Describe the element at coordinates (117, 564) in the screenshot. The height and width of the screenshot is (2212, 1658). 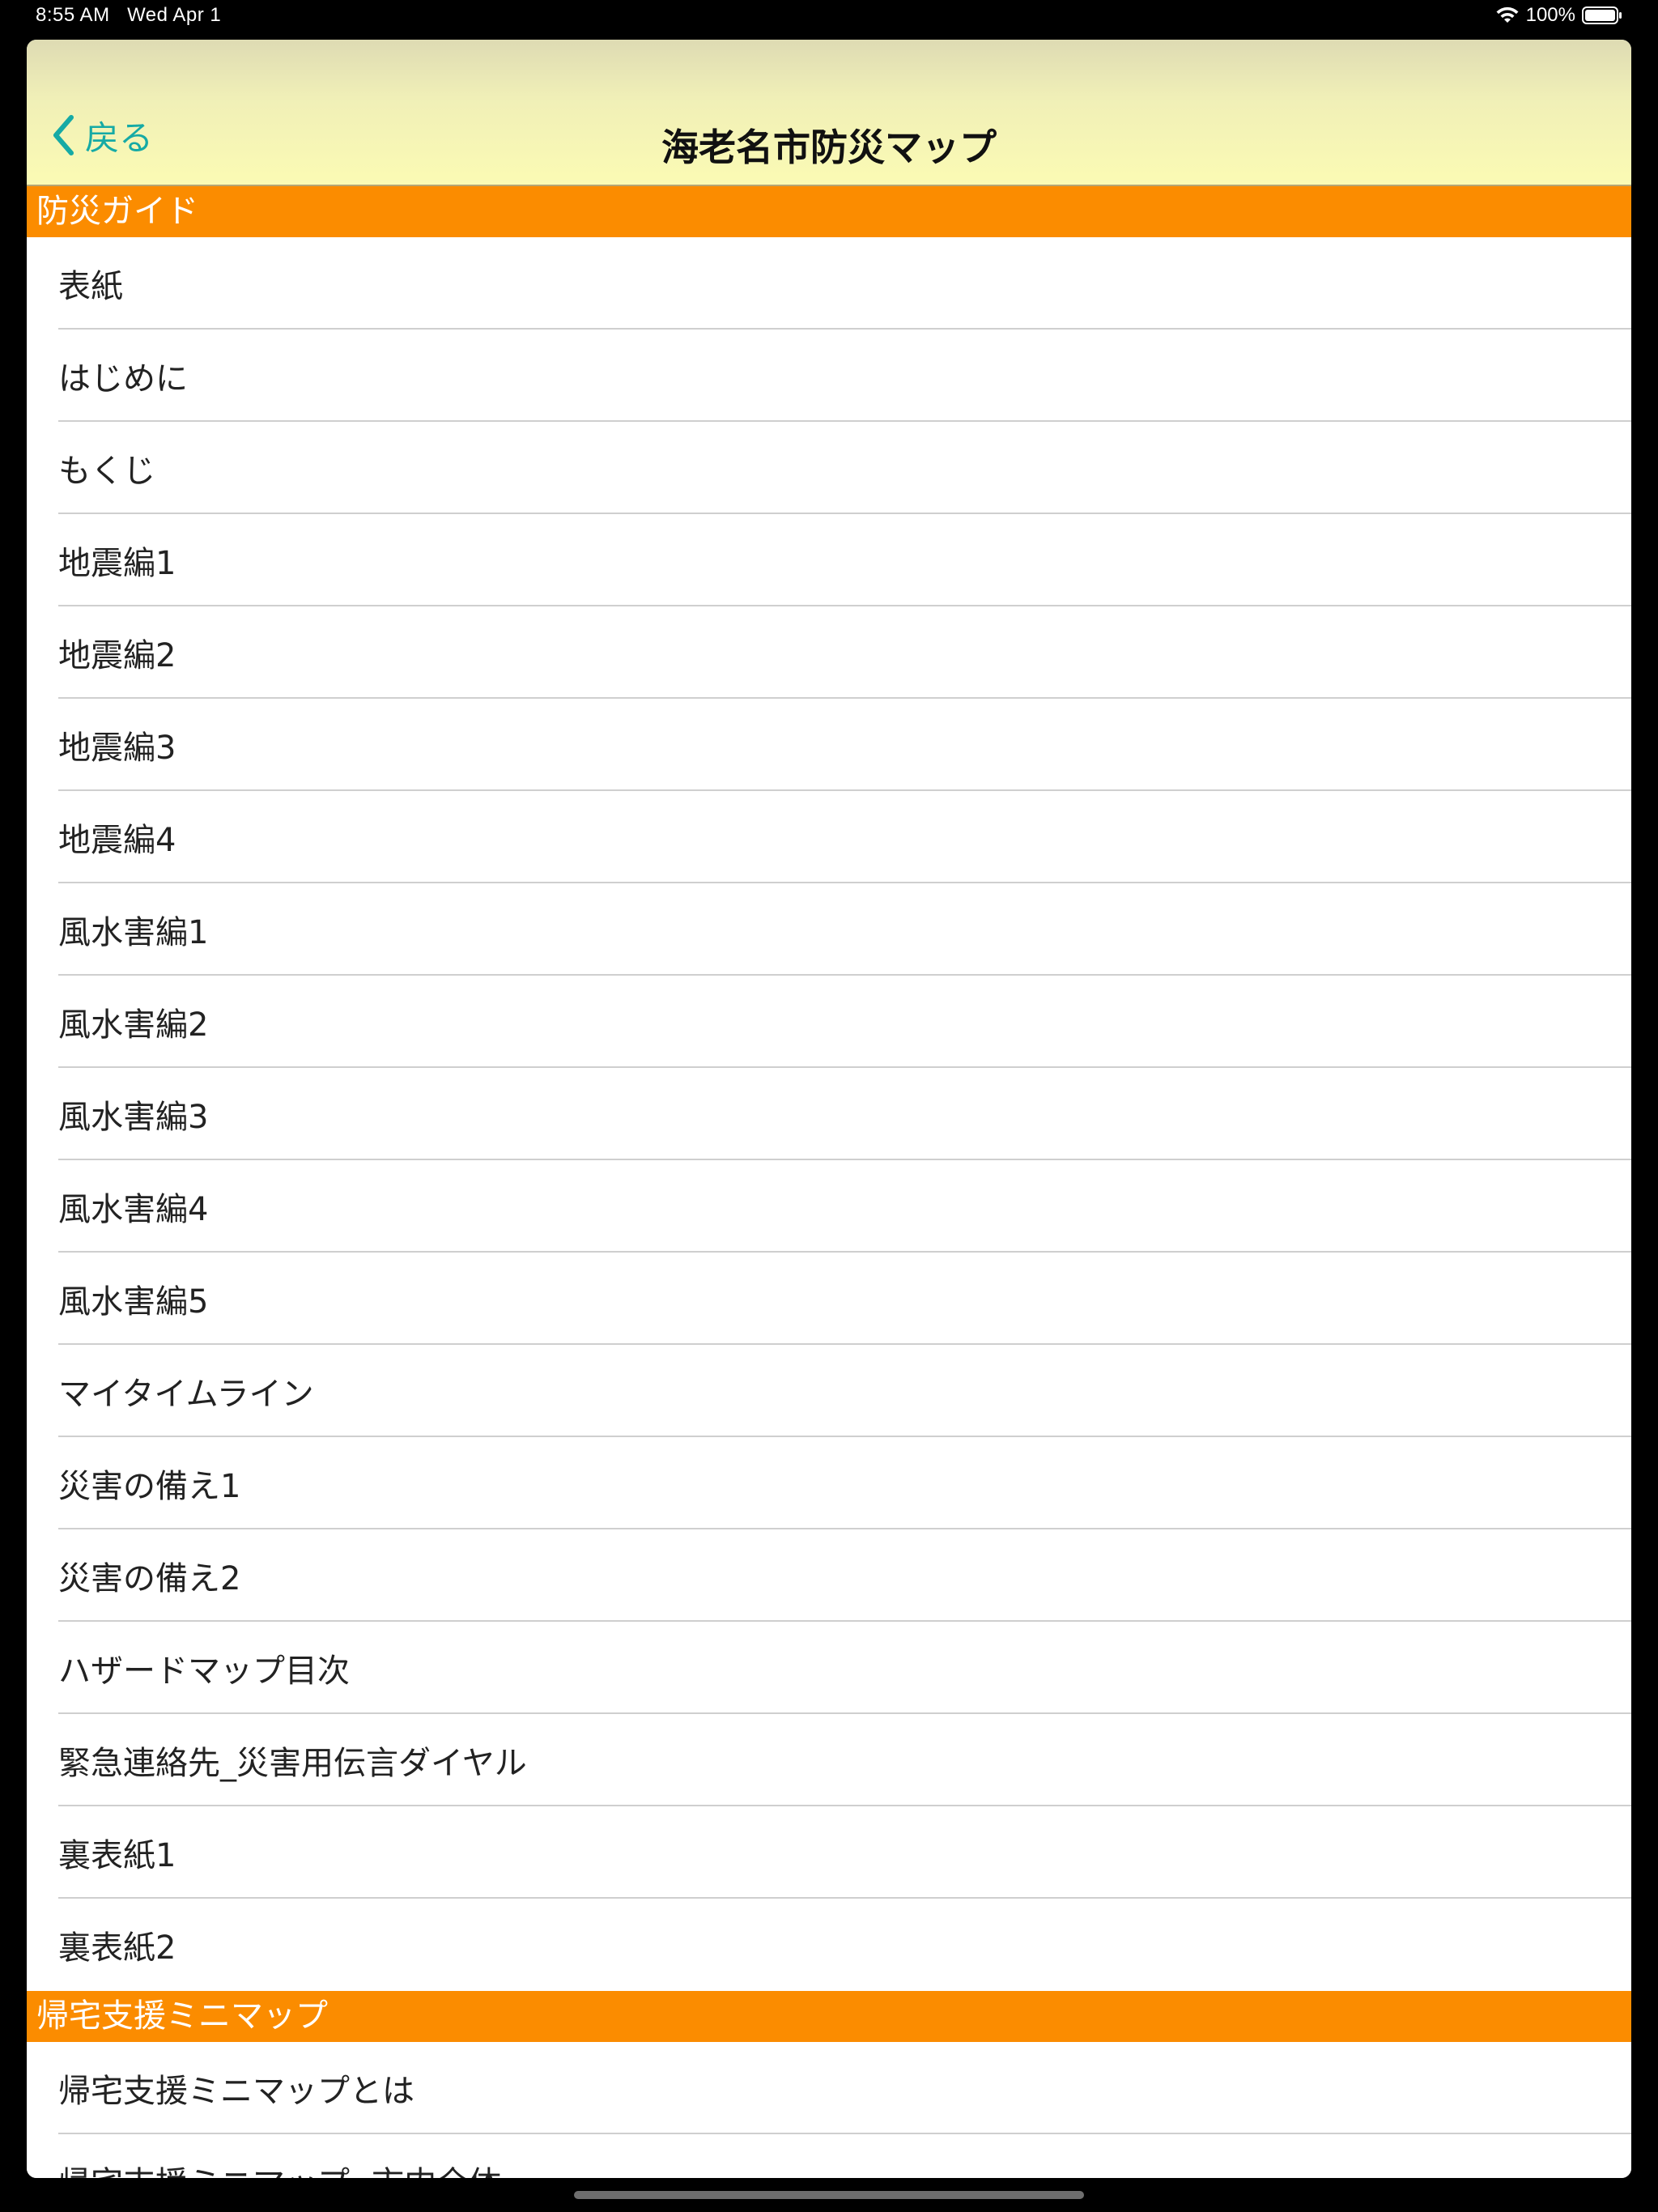
I see `list-item-label: 地震編1` at that location.